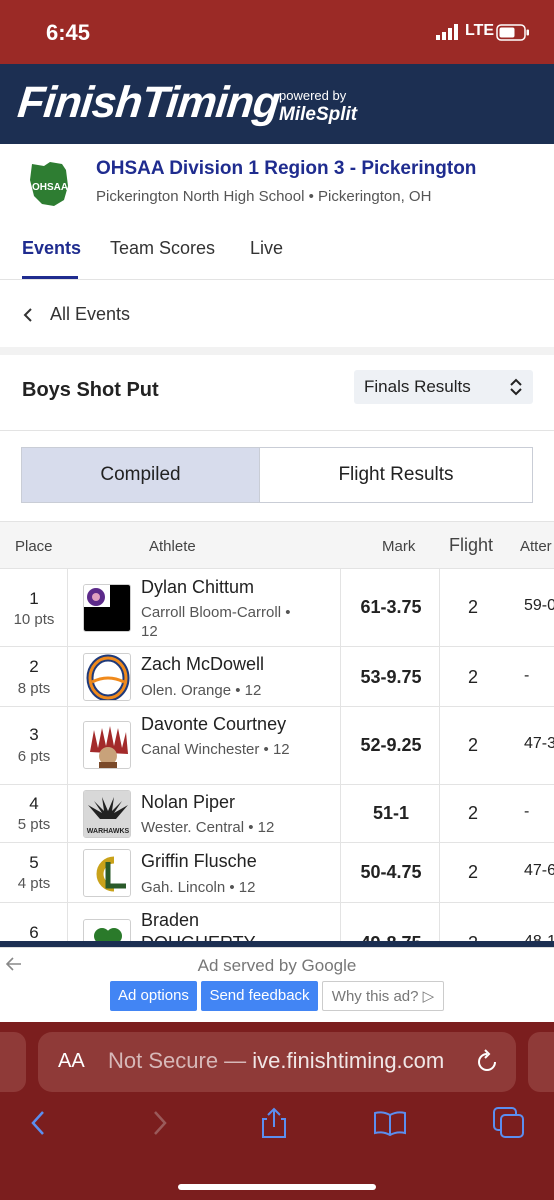 Image resolution: width=554 pixels, height=1200 pixels. Describe the element at coordinates (13, 1062) in the screenshot. I see `prev-tab-peek` at that location.